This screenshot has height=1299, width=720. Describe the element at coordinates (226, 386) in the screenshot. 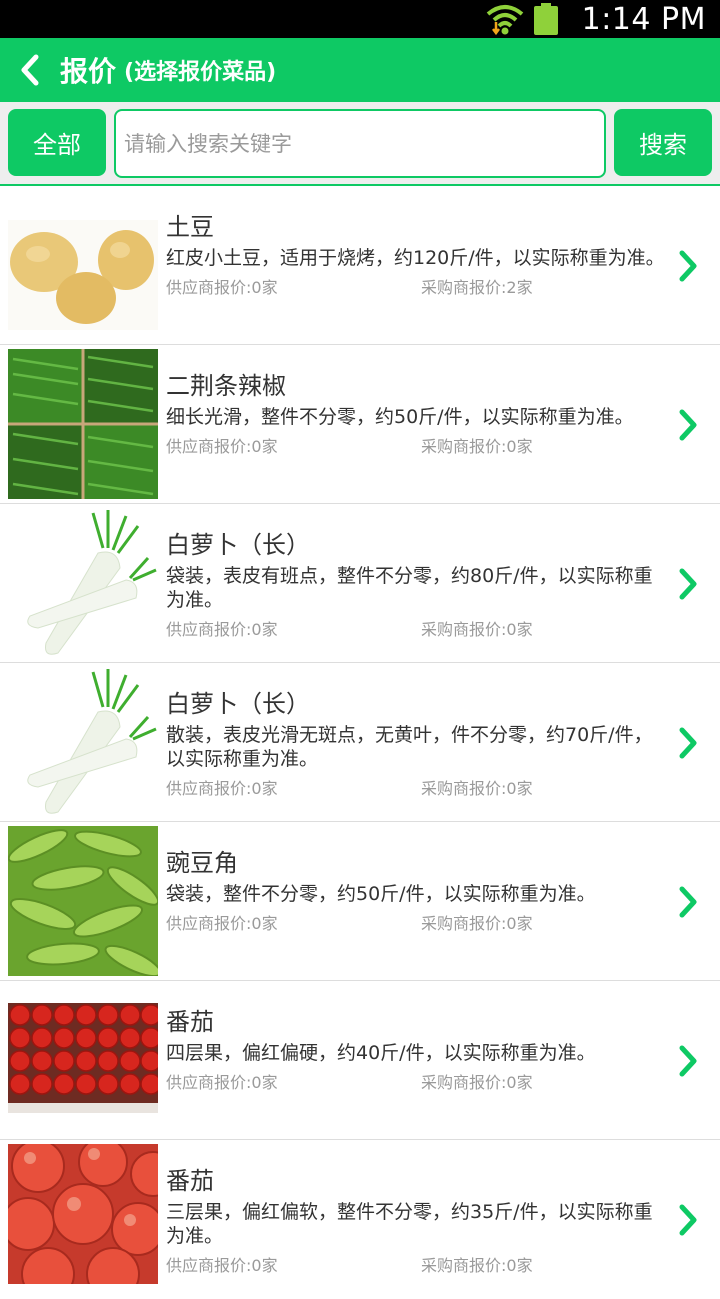

I see `item-name: 二荆条辣椒` at that location.